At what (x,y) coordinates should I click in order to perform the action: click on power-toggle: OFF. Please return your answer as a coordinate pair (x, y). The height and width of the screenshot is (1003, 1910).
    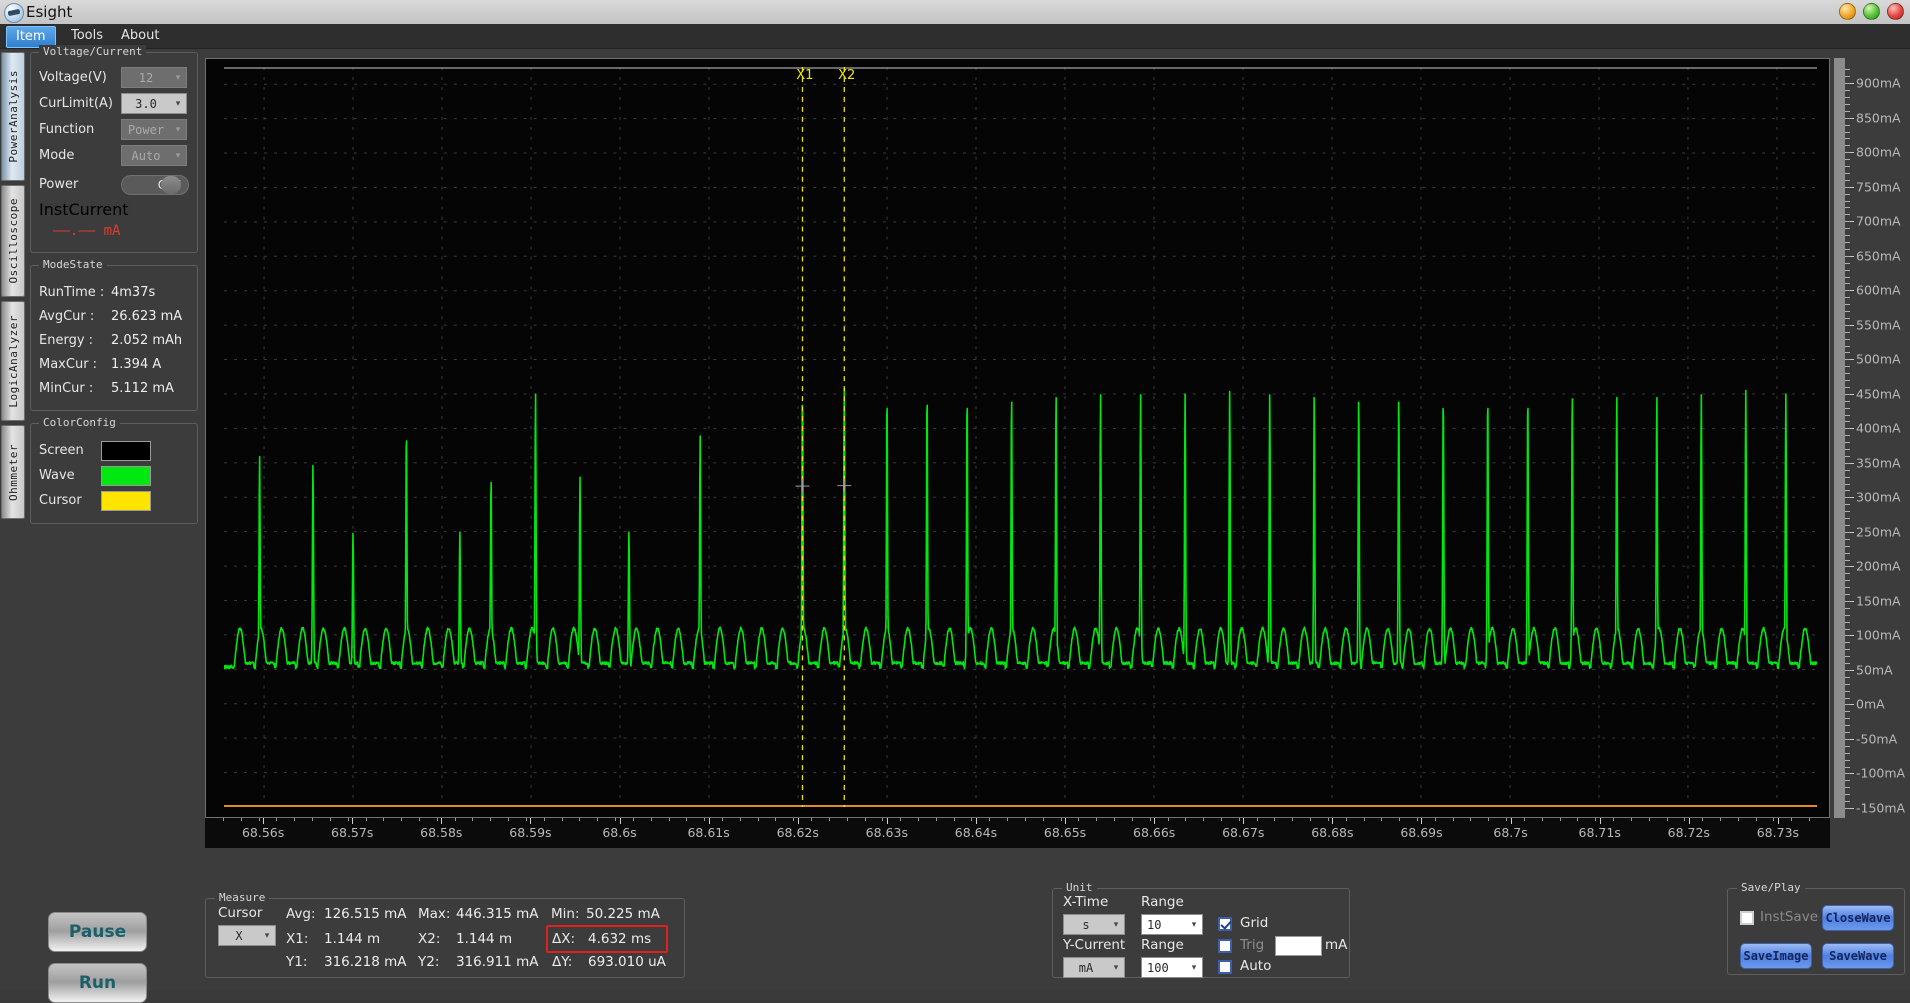
    Looking at the image, I should click on (155, 184).